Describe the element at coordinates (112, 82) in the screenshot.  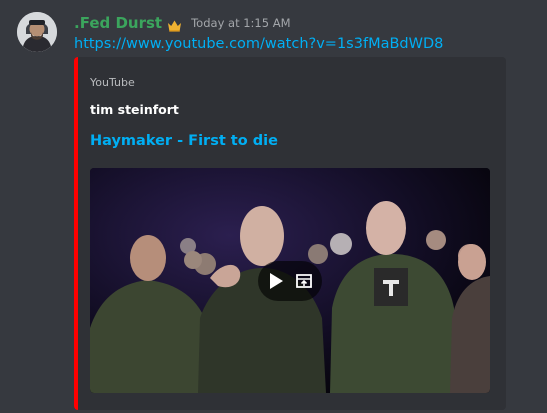
I see `embed-provider: YouTube` at that location.